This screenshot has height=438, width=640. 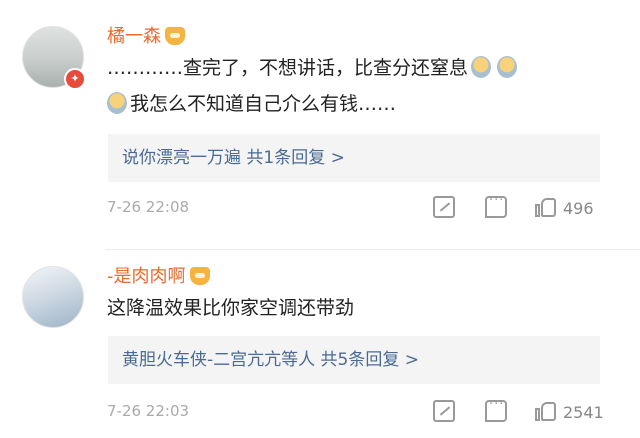 I want to click on username: 橘一森, so click(x=146, y=35).